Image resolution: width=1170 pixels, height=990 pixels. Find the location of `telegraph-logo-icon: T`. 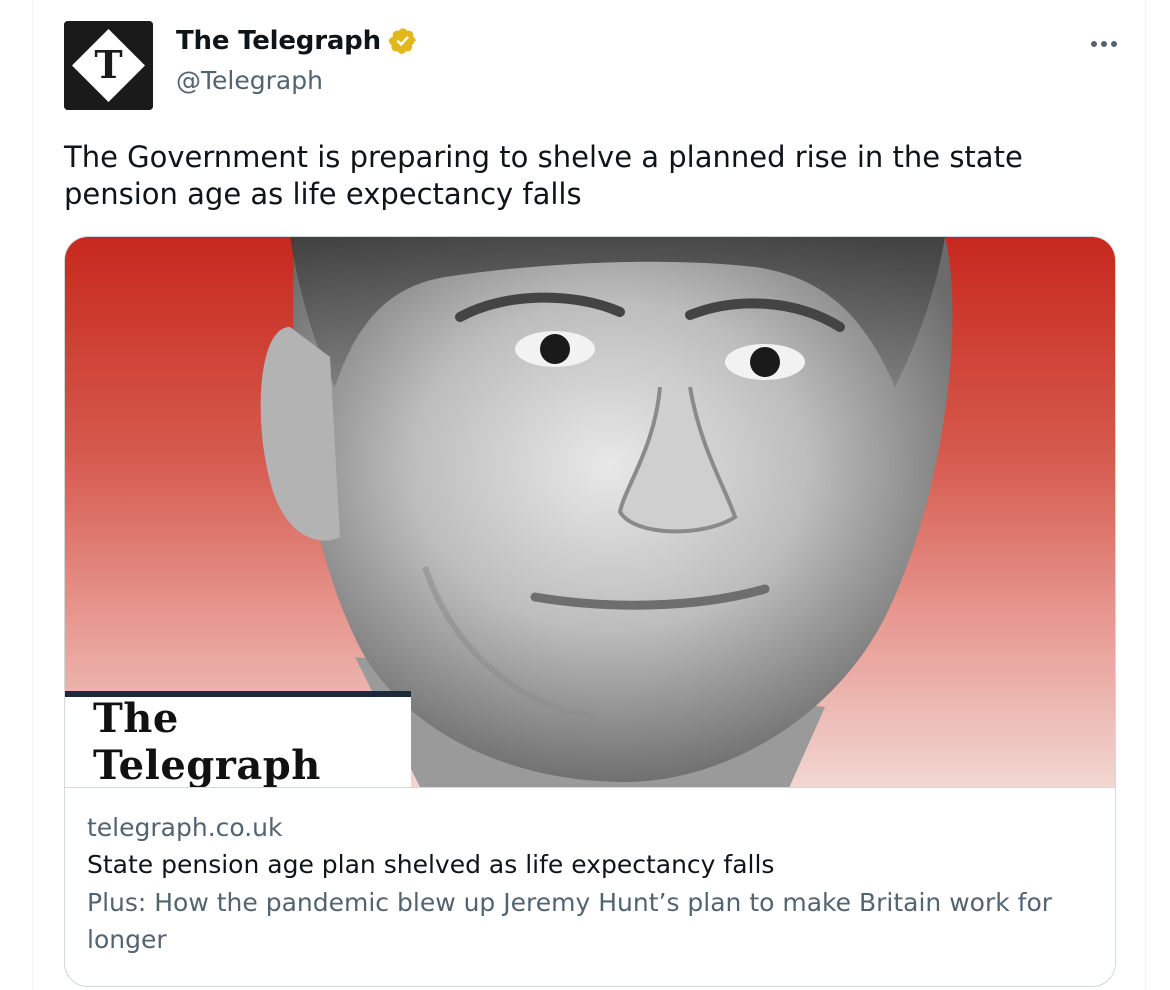

telegraph-logo-icon: T is located at coordinates (108, 65).